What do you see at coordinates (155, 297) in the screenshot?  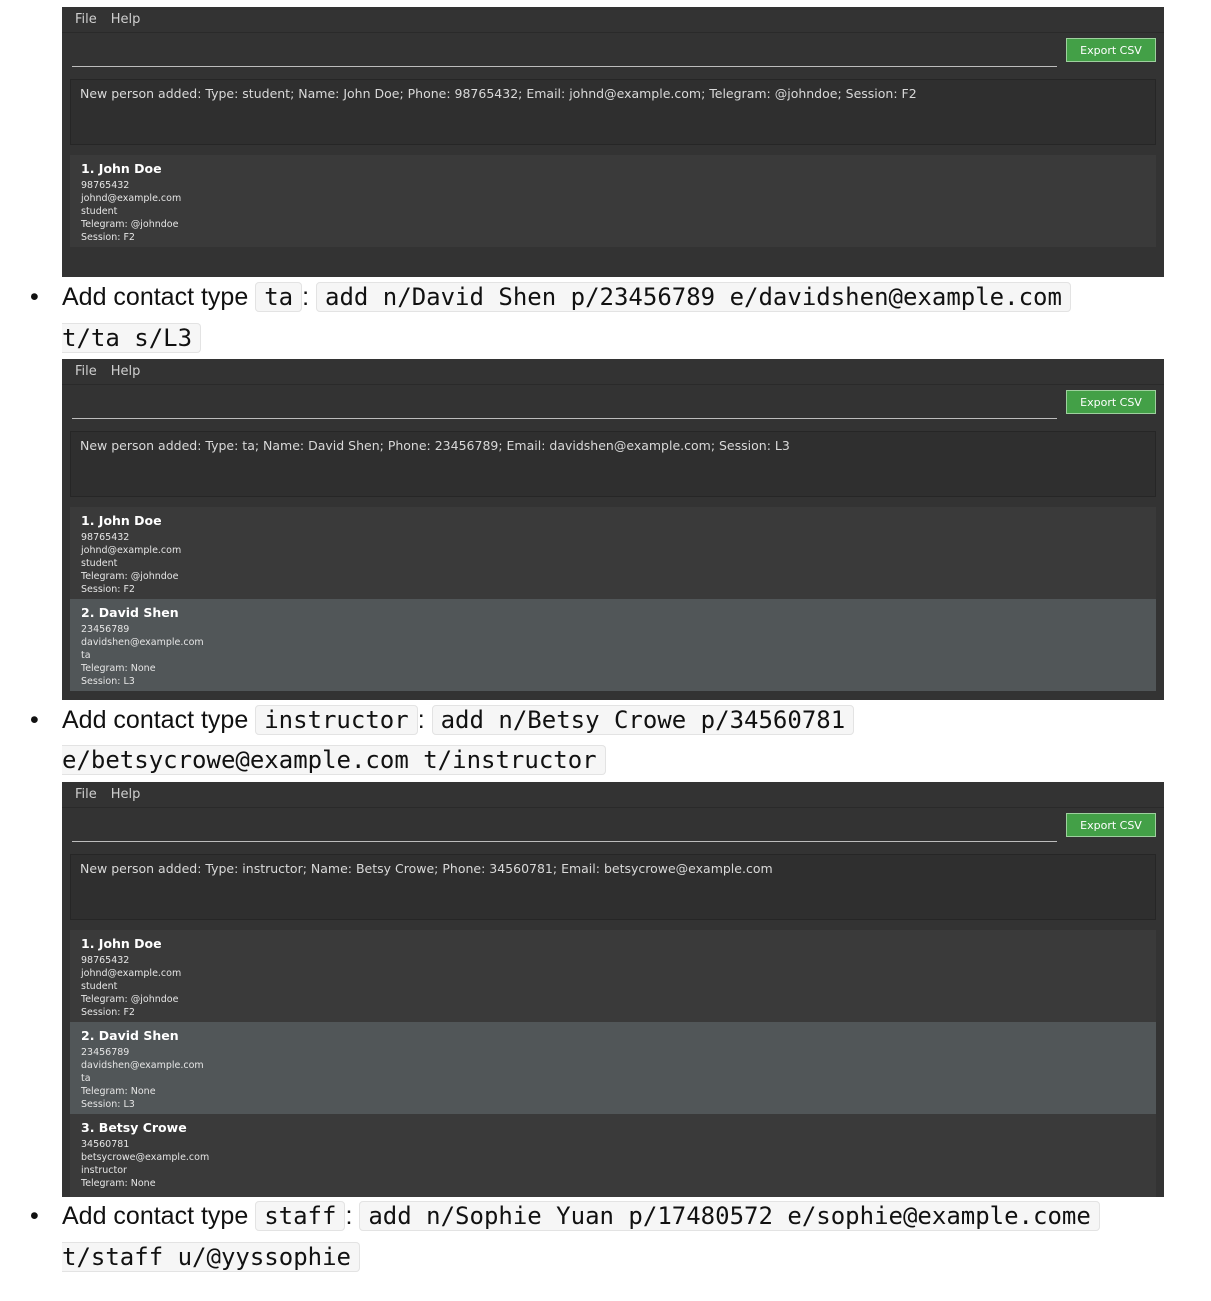 I see `bullet-1-prefix: Add contact type` at bounding box center [155, 297].